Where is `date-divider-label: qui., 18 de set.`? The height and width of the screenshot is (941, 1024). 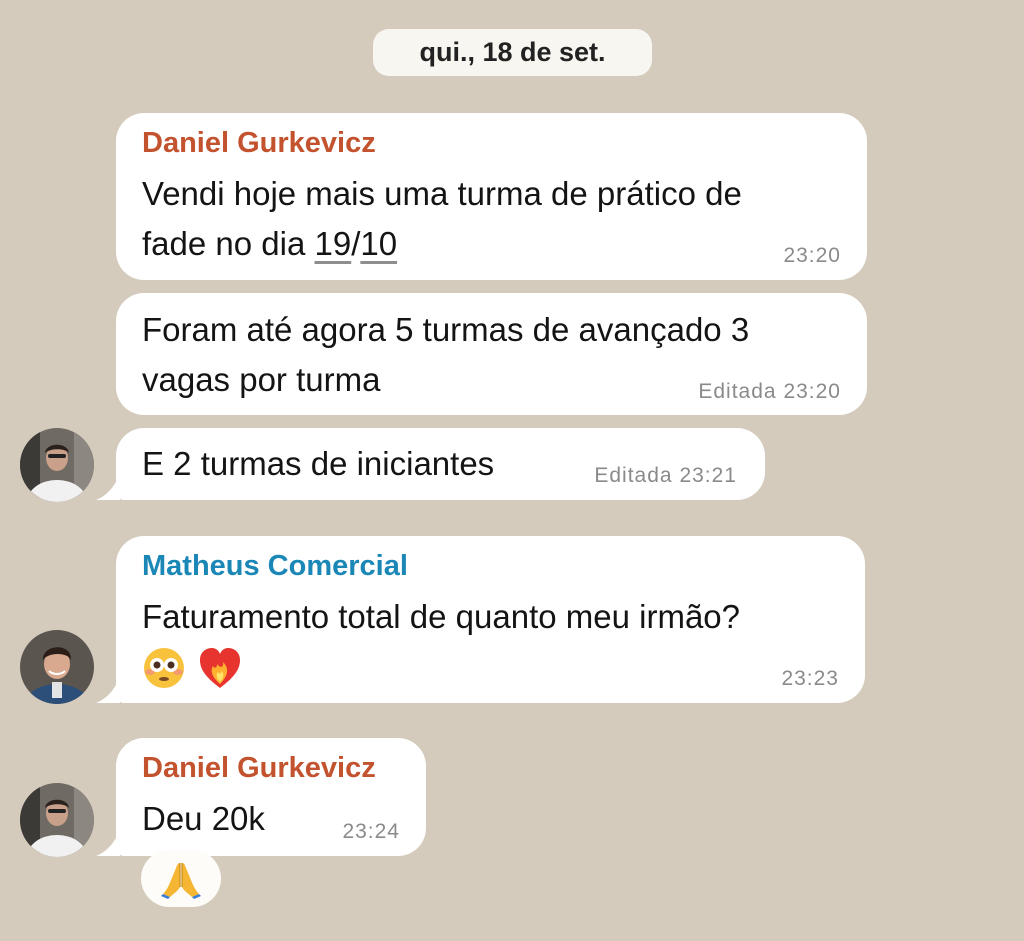
date-divider-label: qui., 18 de set. is located at coordinates (512, 52).